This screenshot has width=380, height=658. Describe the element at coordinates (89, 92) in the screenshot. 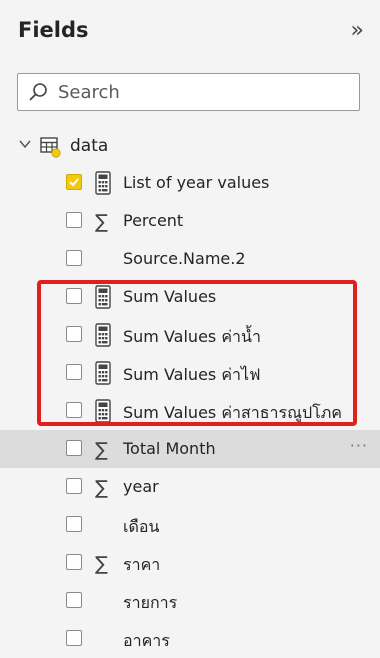

I see `search-placeholder: Search` at that location.